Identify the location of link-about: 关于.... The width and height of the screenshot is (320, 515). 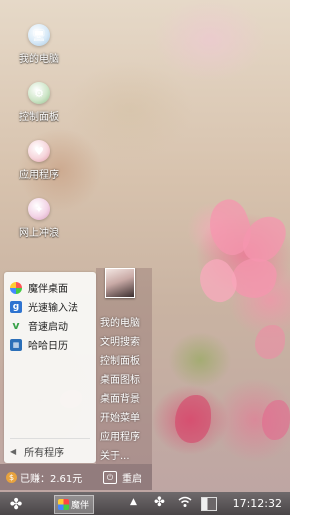
(115, 454).